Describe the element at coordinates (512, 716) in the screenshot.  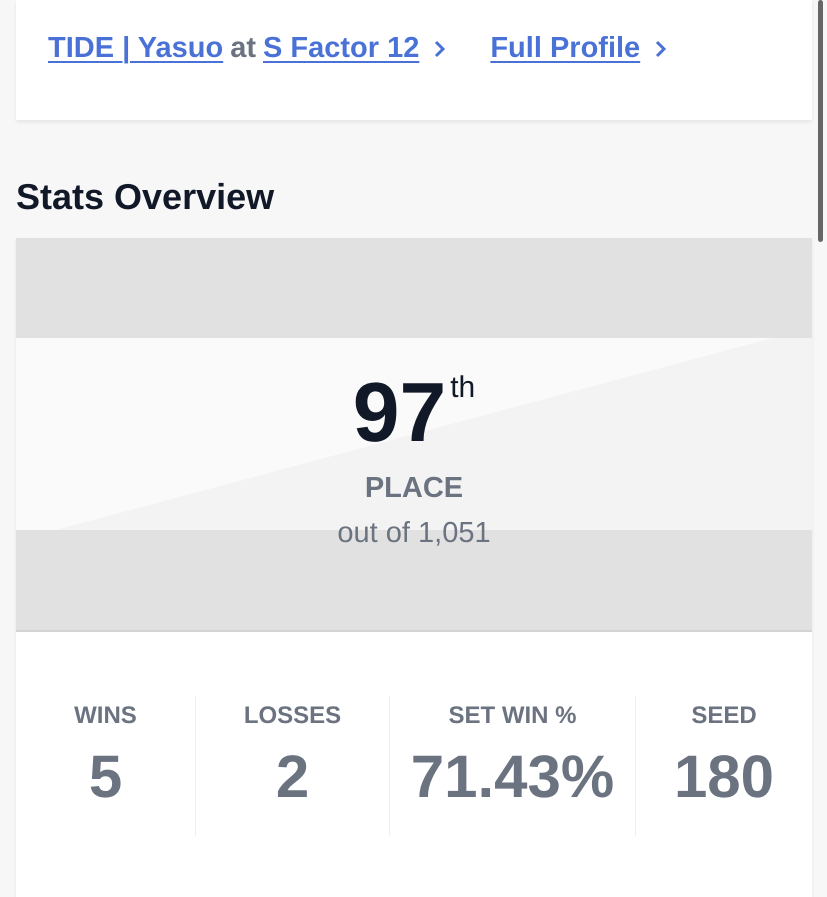
I see `stat-label: SET WIN %` at that location.